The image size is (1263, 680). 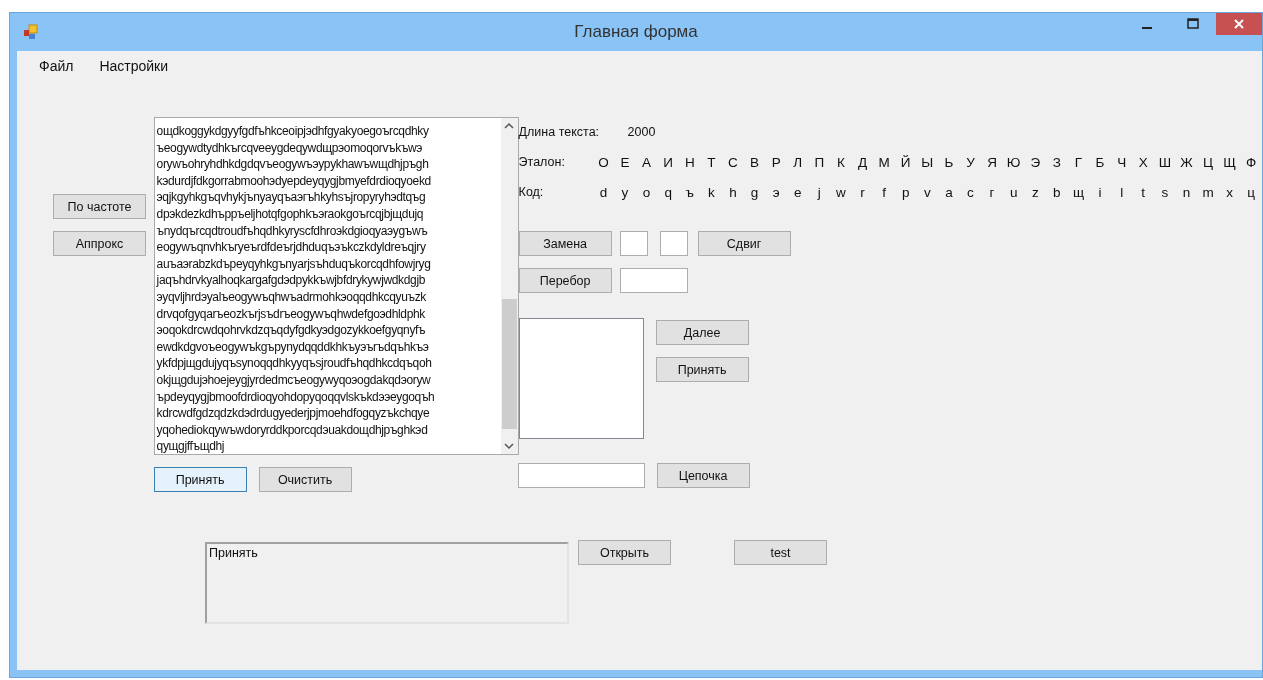 I want to click on text-area, so click(x=336, y=286).